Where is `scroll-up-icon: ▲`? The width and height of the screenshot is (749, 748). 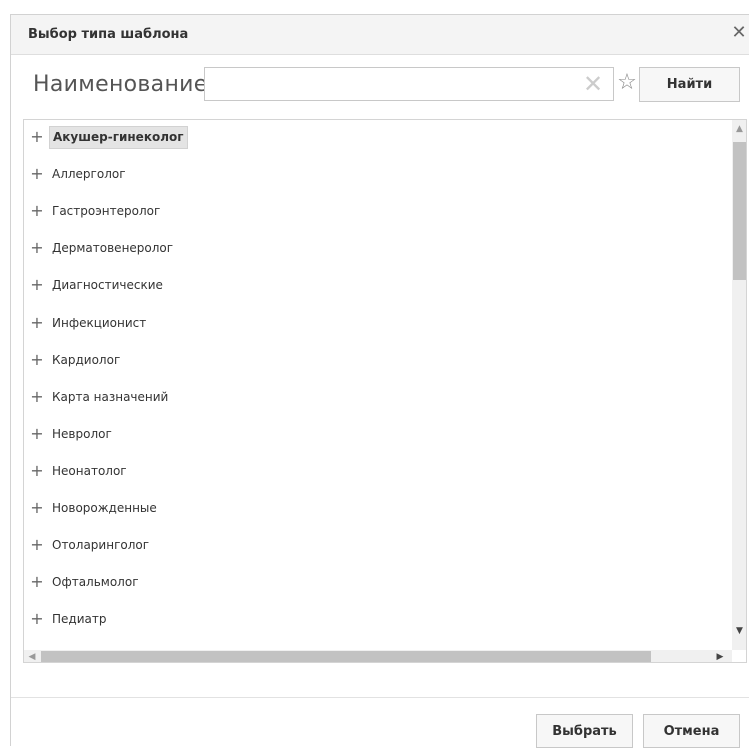 scroll-up-icon: ▲ is located at coordinates (739, 129).